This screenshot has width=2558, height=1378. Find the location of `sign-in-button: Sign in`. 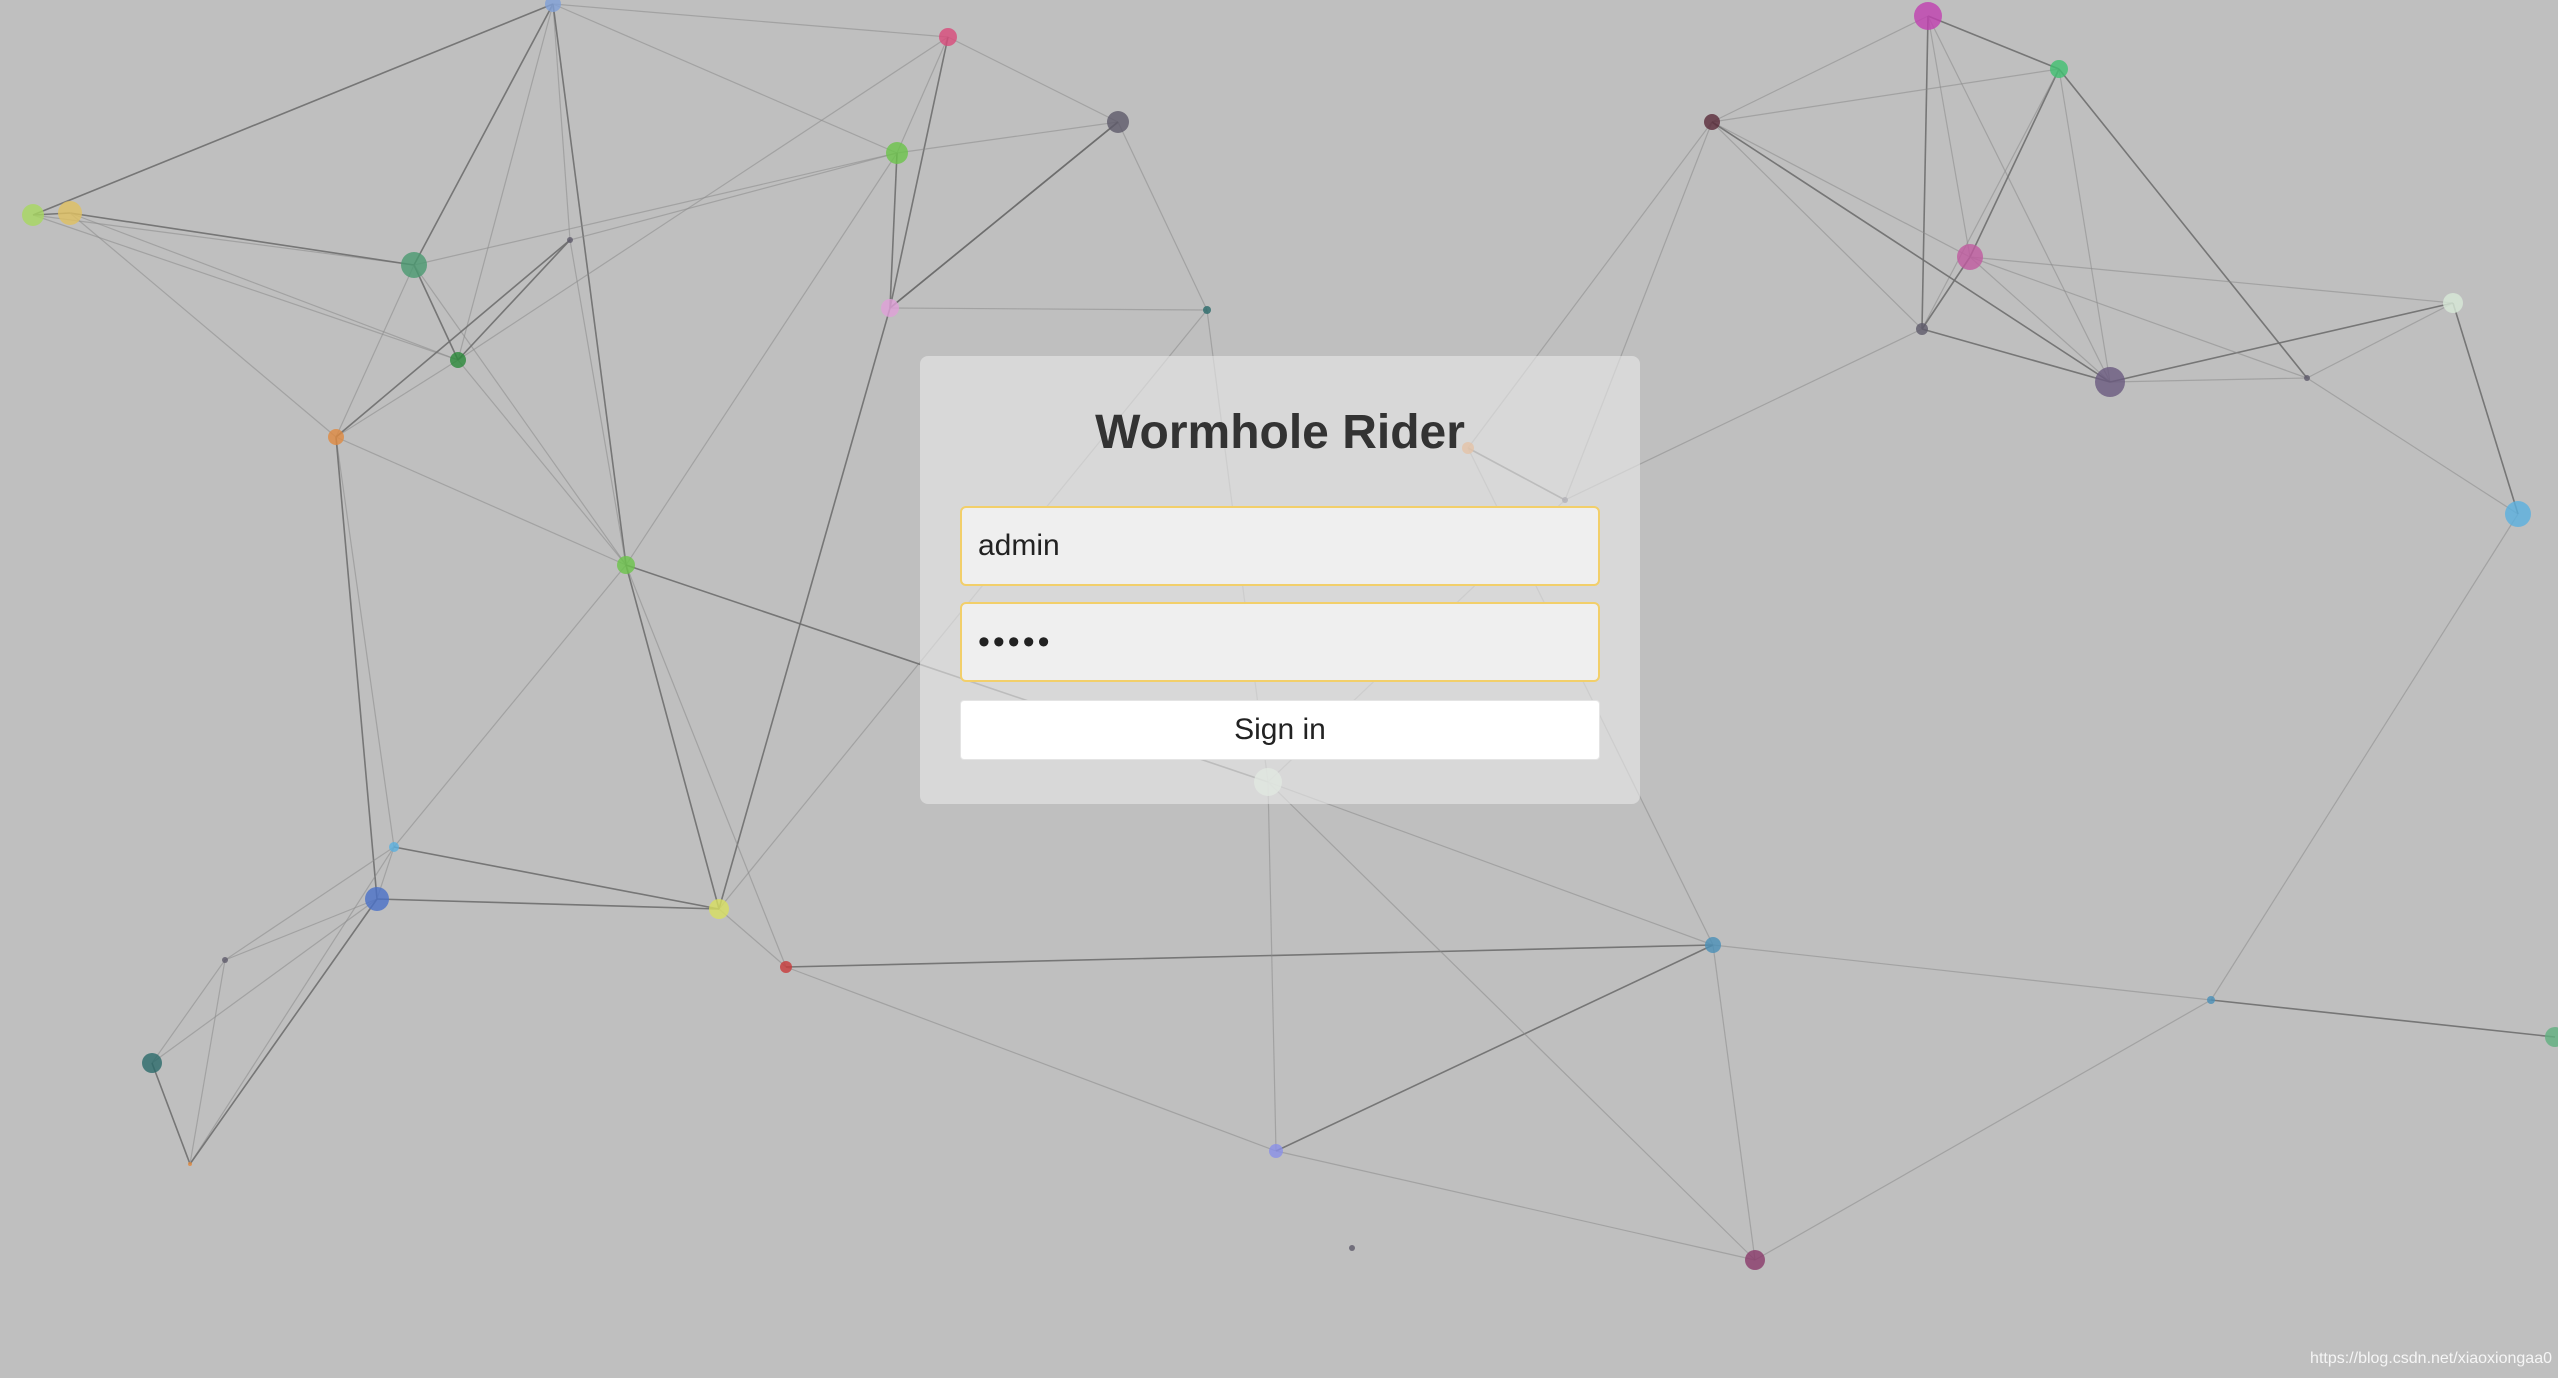

sign-in-button: Sign in is located at coordinates (1280, 730).